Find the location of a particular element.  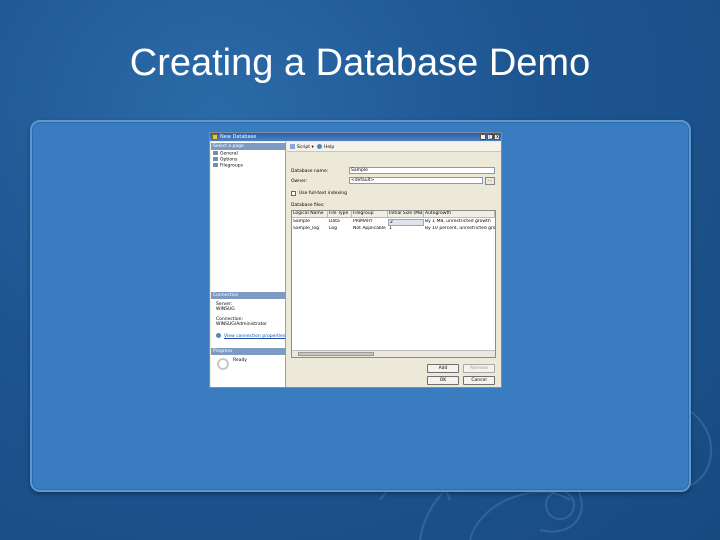

table-cell: Data is located at coordinates (340, 222).